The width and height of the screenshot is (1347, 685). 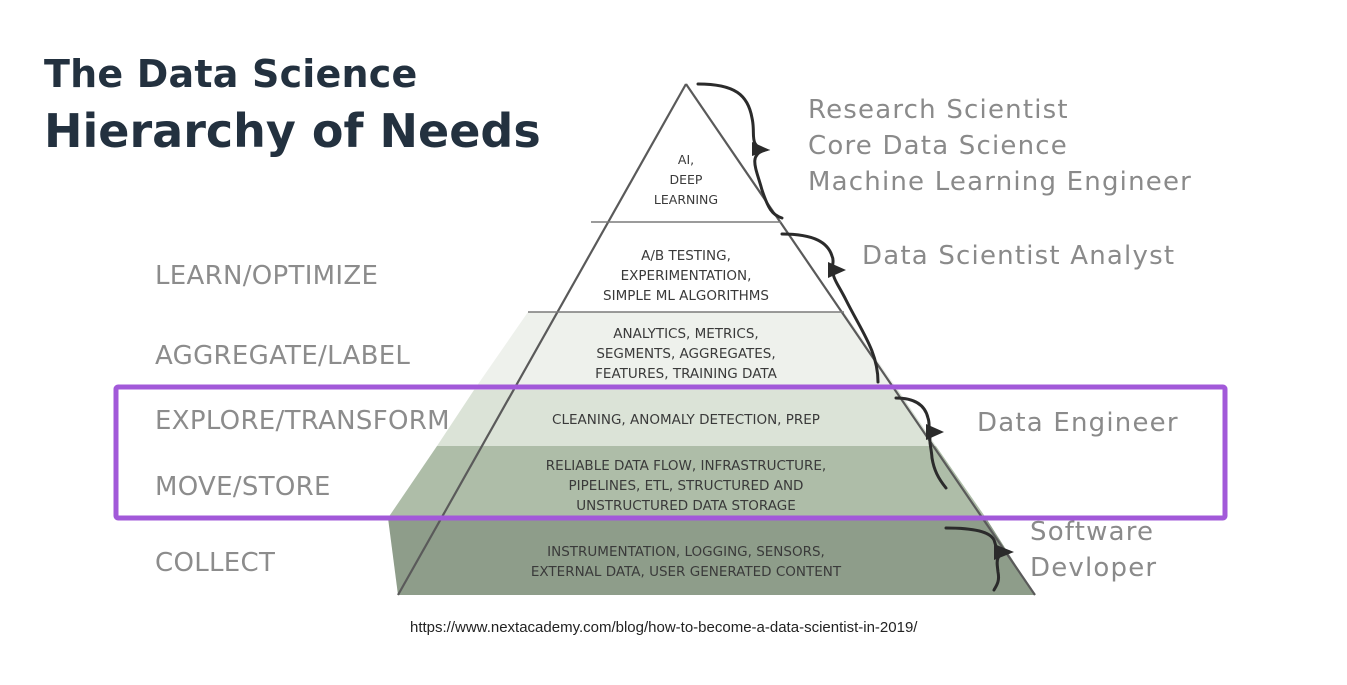 What do you see at coordinates (267, 276) in the screenshot?
I see `stage-label-learn-optimize: LEARN/OPTIMIZE` at bounding box center [267, 276].